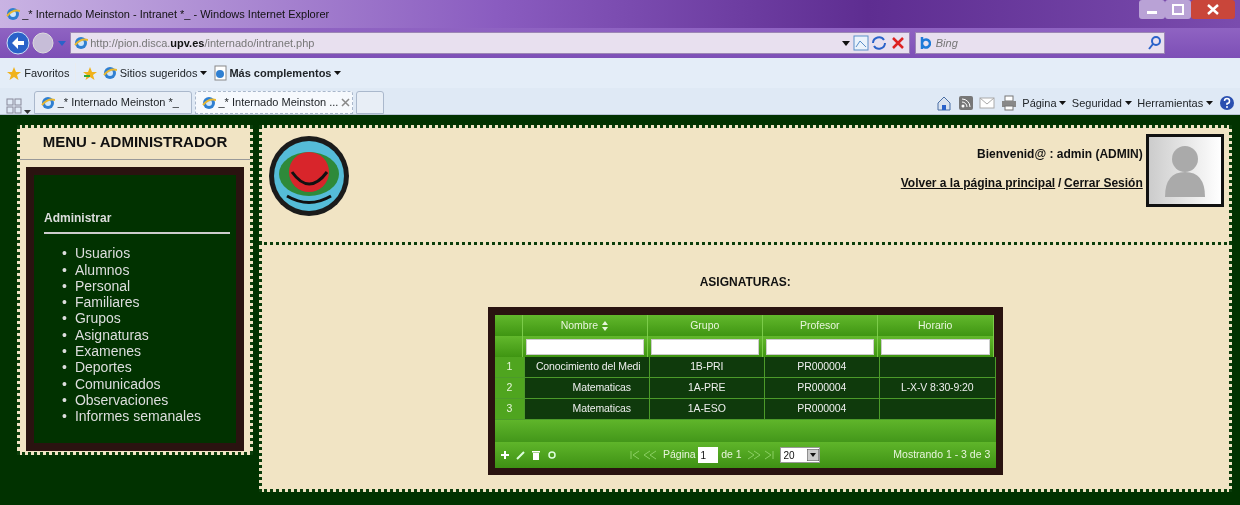 This screenshot has height=505, width=1240. Describe the element at coordinates (707, 388) in the screenshot. I see `table-cell: 1A-PRE` at that location.